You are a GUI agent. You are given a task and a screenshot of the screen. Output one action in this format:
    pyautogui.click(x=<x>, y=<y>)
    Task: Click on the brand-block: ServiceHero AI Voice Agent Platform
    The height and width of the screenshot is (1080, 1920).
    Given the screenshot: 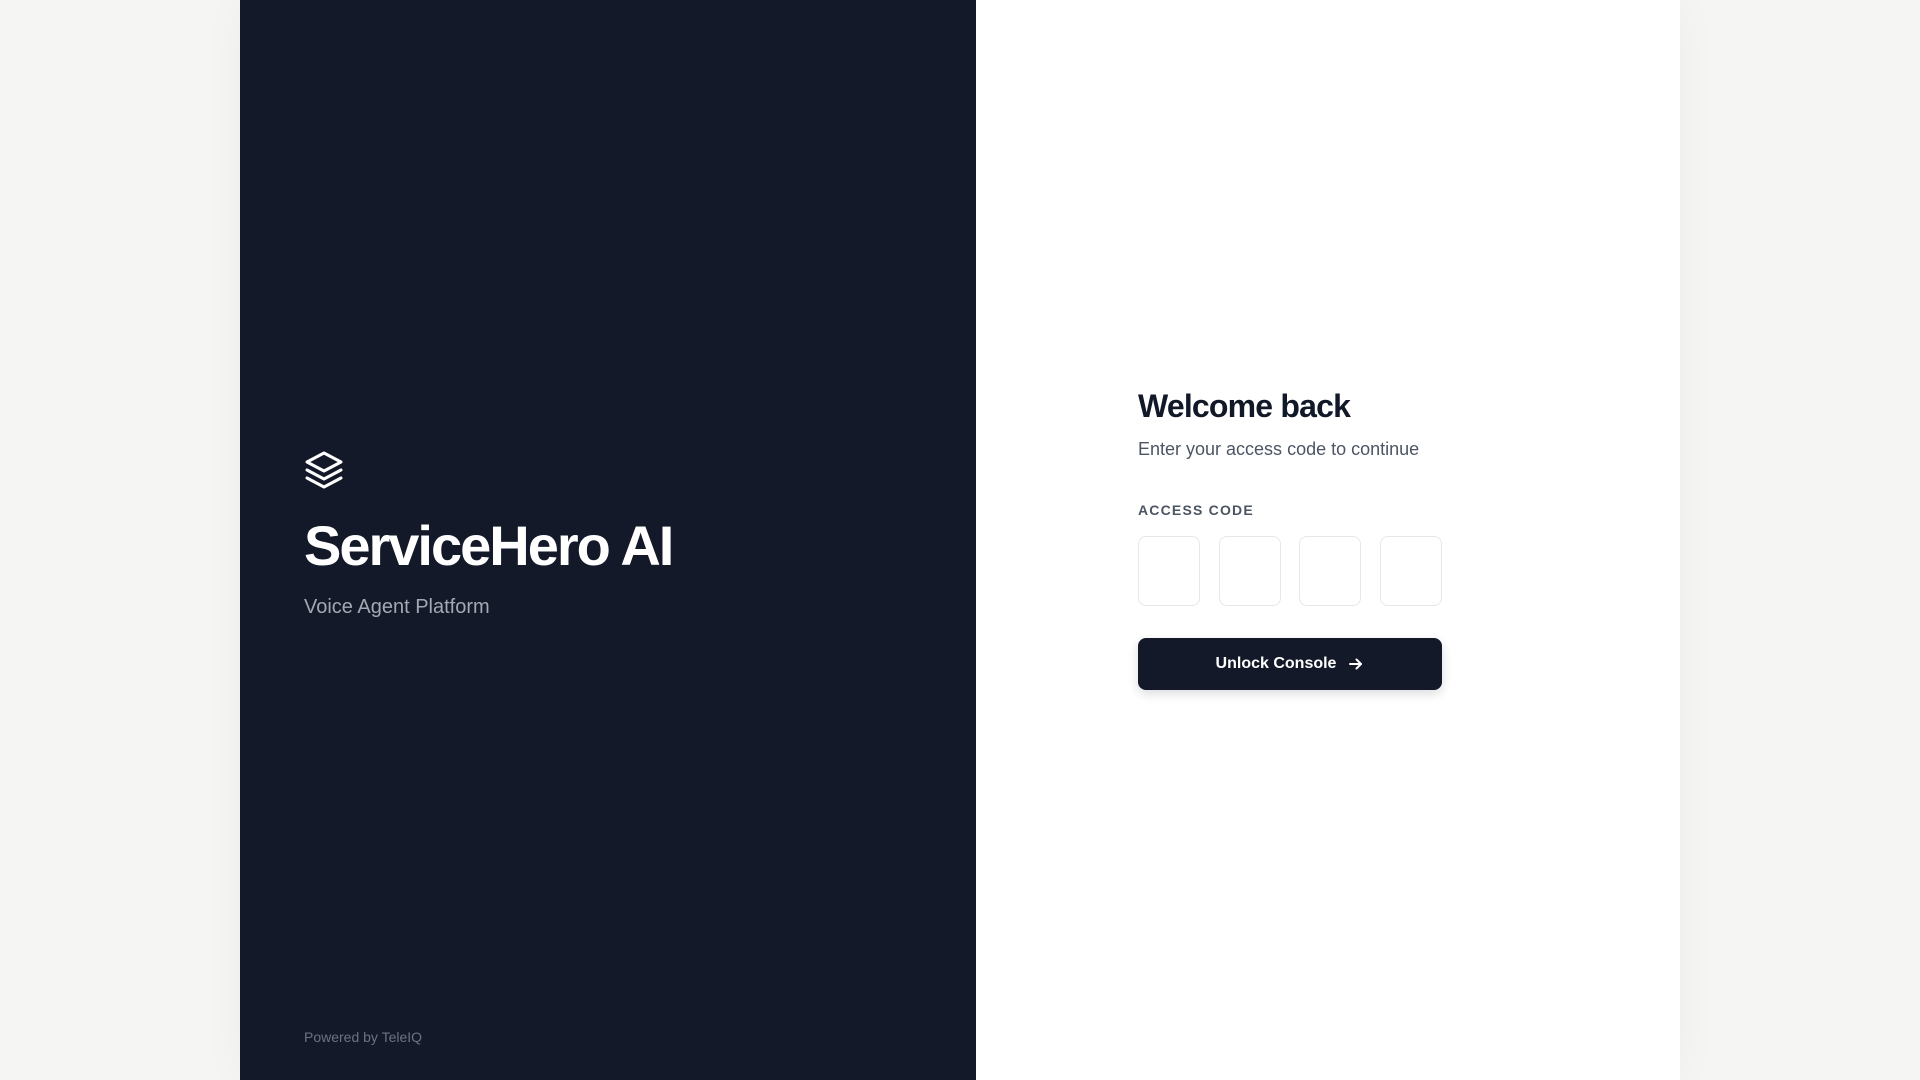 What is the action you would take?
    pyautogui.click(x=489, y=534)
    